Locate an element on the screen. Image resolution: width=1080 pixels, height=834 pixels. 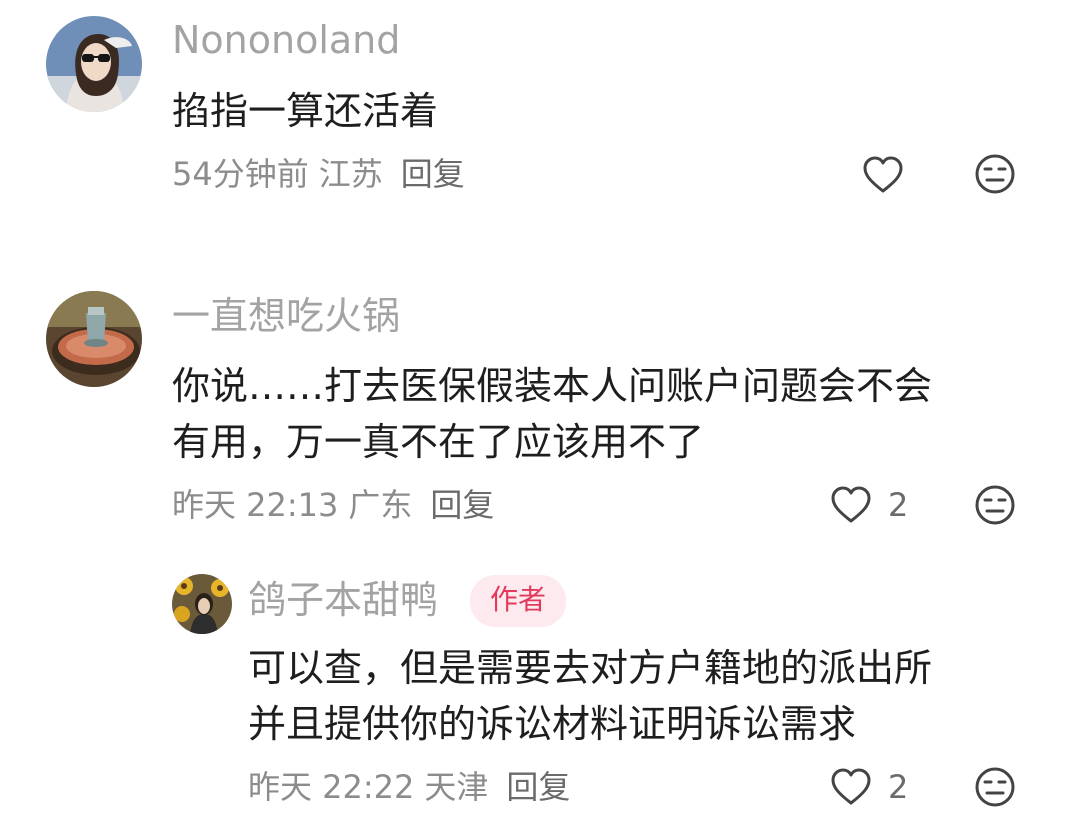
like-button: 2 is located at coordinates (869, 787).